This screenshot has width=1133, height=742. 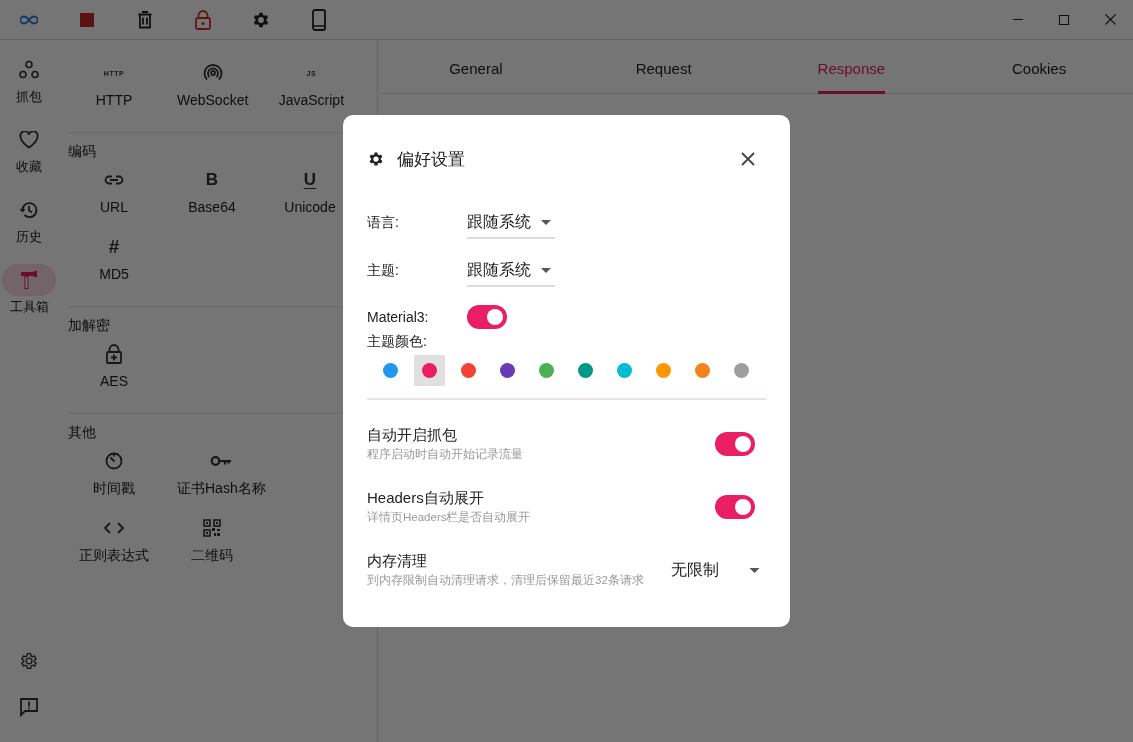 What do you see at coordinates (310, 180) in the screenshot?
I see `glyph-icon: U` at bounding box center [310, 180].